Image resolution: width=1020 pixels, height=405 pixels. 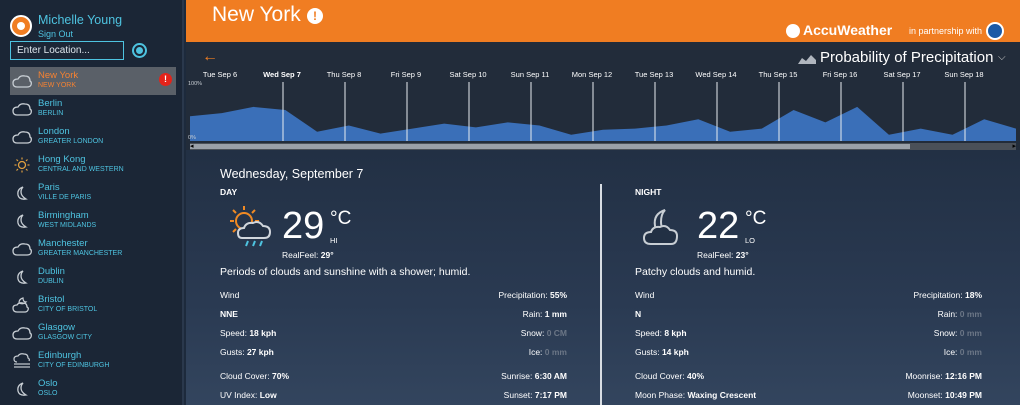 I want to click on fog-icon, so click(x=22, y=361).